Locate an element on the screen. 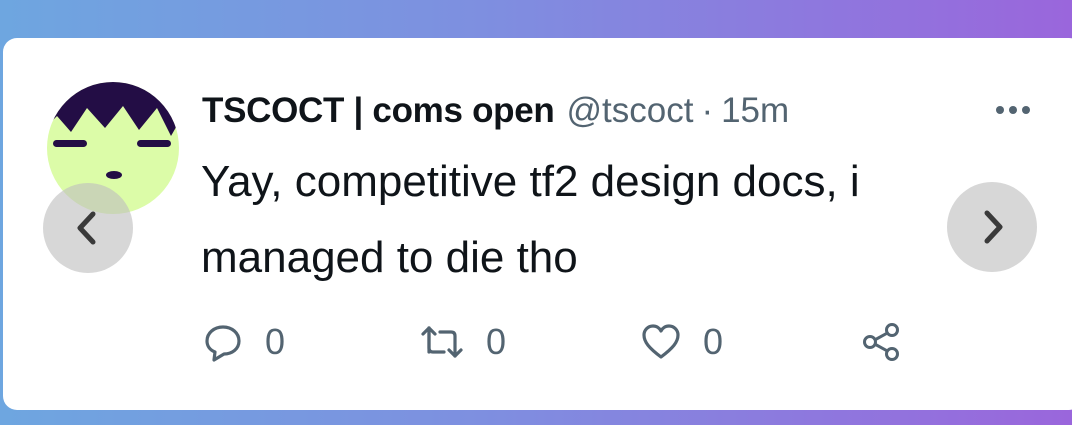 The height and width of the screenshot is (425, 1072). share-icon is located at coordinates (882, 342).